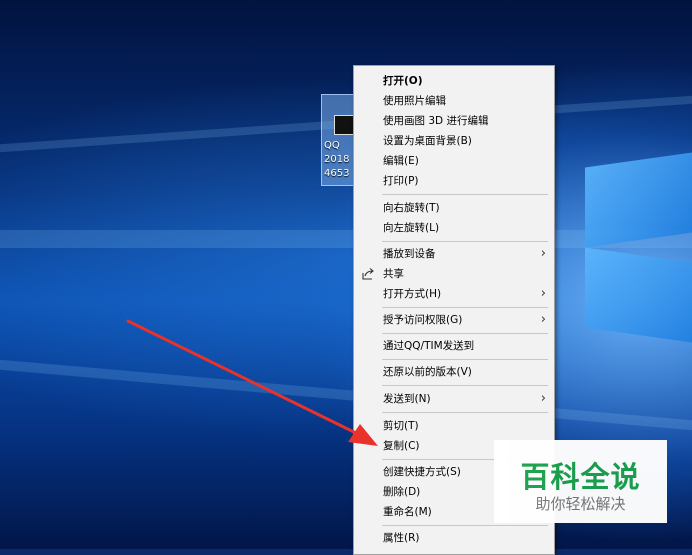 The image size is (692, 555). Describe the element at coordinates (580, 477) in the screenshot. I see `watermark-title: 百科全说` at that location.